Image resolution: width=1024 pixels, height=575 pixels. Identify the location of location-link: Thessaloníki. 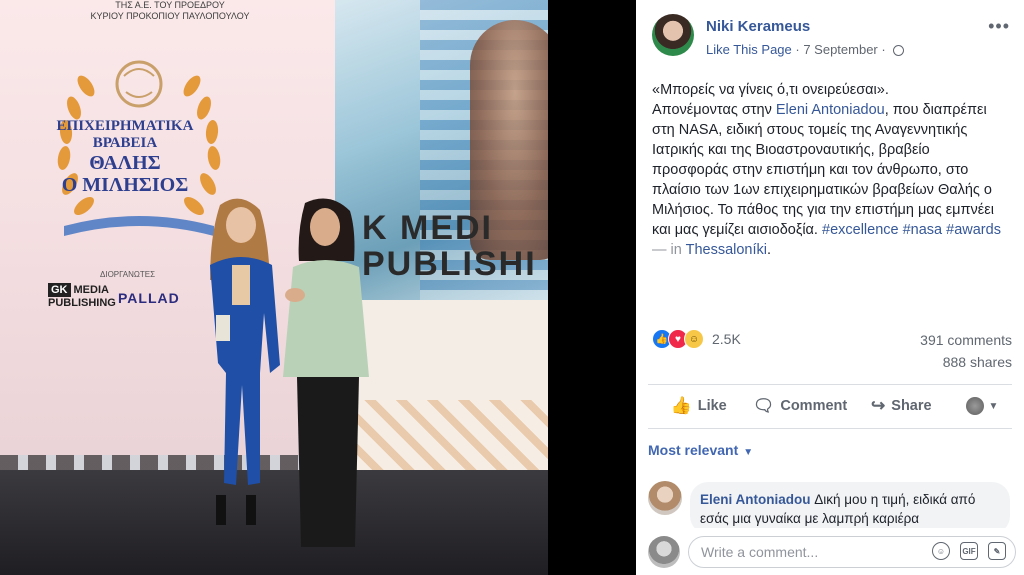
(726, 250).